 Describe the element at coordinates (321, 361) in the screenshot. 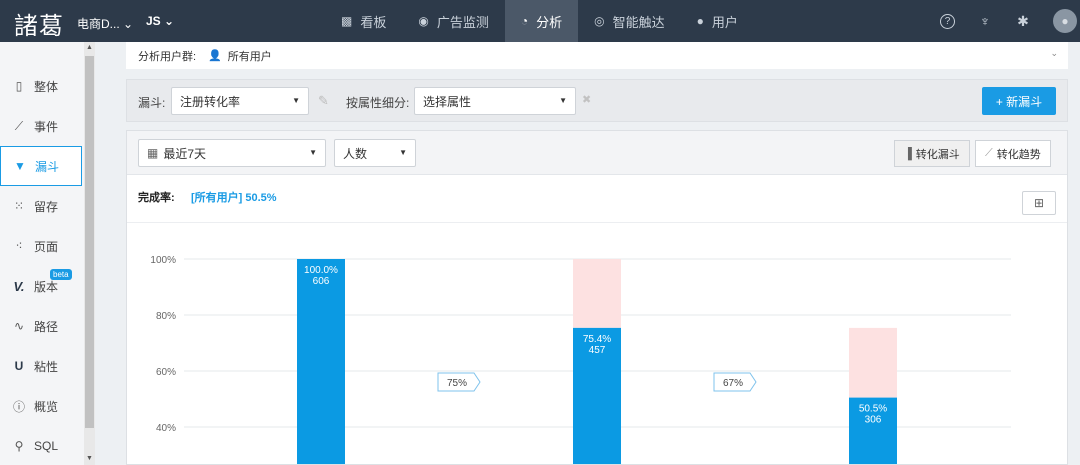

I see `funnel-bar` at that location.